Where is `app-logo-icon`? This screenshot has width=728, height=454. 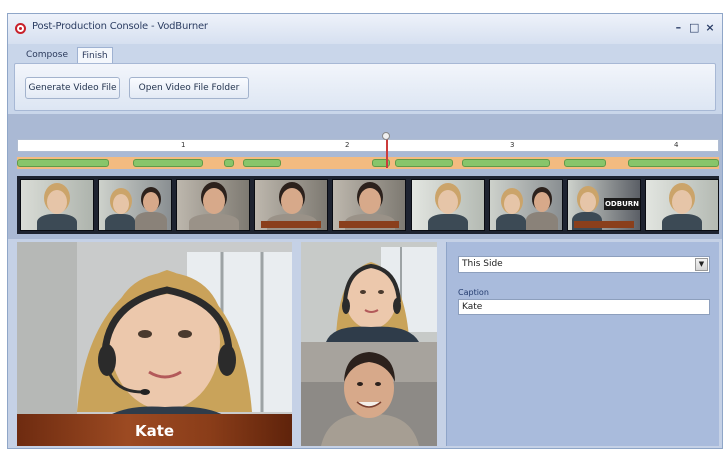 app-logo-icon is located at coordinates (20, 28).